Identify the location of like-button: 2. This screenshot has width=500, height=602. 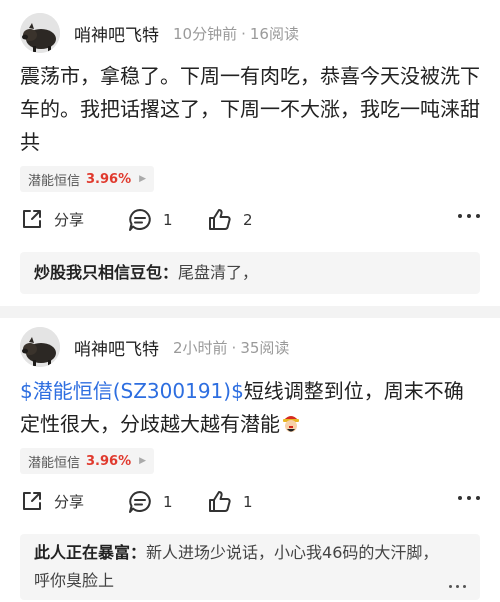
(230, 220).